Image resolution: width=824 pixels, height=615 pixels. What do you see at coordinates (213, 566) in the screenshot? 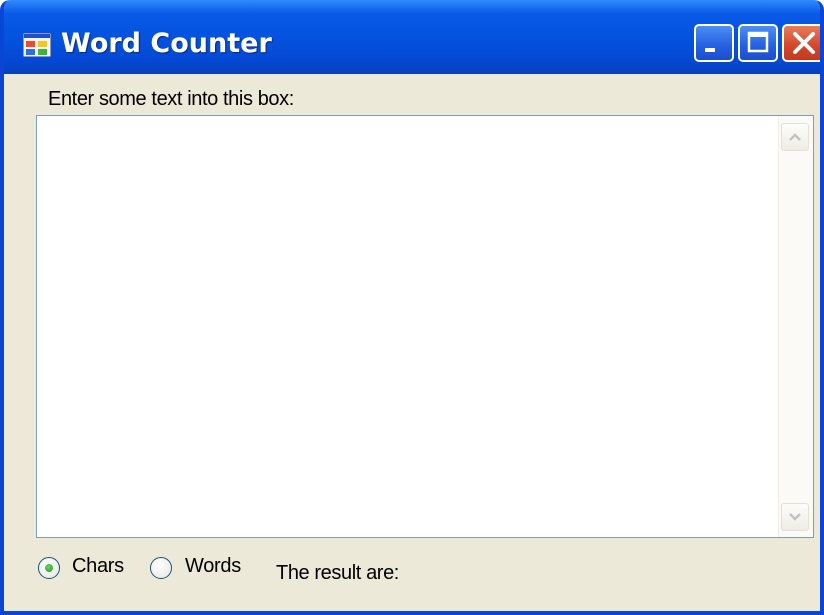
I see `words-label: Words` at bounding box center [213, 566].